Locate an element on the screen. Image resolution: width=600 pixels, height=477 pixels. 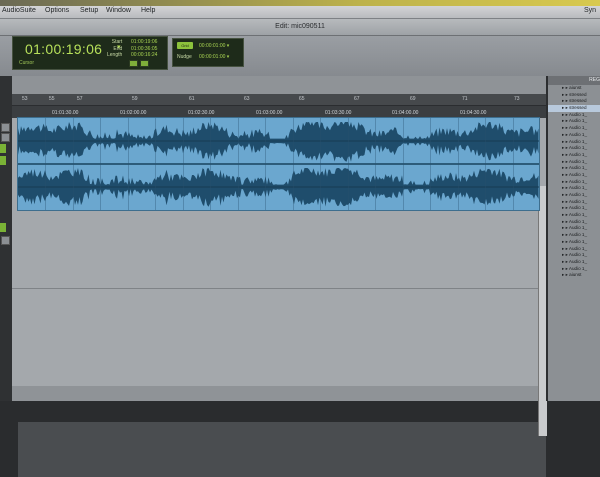
bars-ruler: 53 55 57 59 61 63 65 67 69 71 73 is located at coordinates (279, 100).